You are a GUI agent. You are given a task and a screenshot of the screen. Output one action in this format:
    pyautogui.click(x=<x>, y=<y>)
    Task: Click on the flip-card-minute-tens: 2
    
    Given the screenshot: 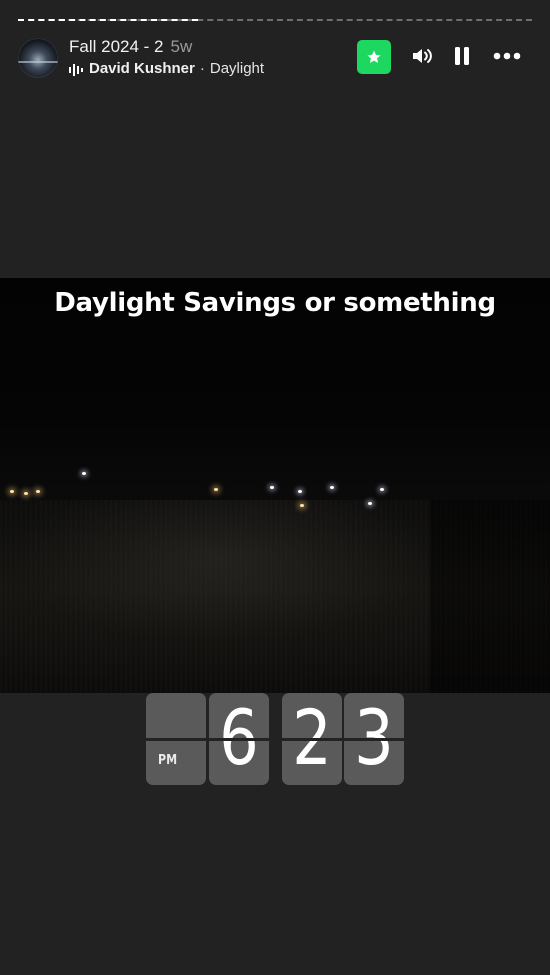 What is the action you would take?
    pyautogui.click(x=312, y=739)
    